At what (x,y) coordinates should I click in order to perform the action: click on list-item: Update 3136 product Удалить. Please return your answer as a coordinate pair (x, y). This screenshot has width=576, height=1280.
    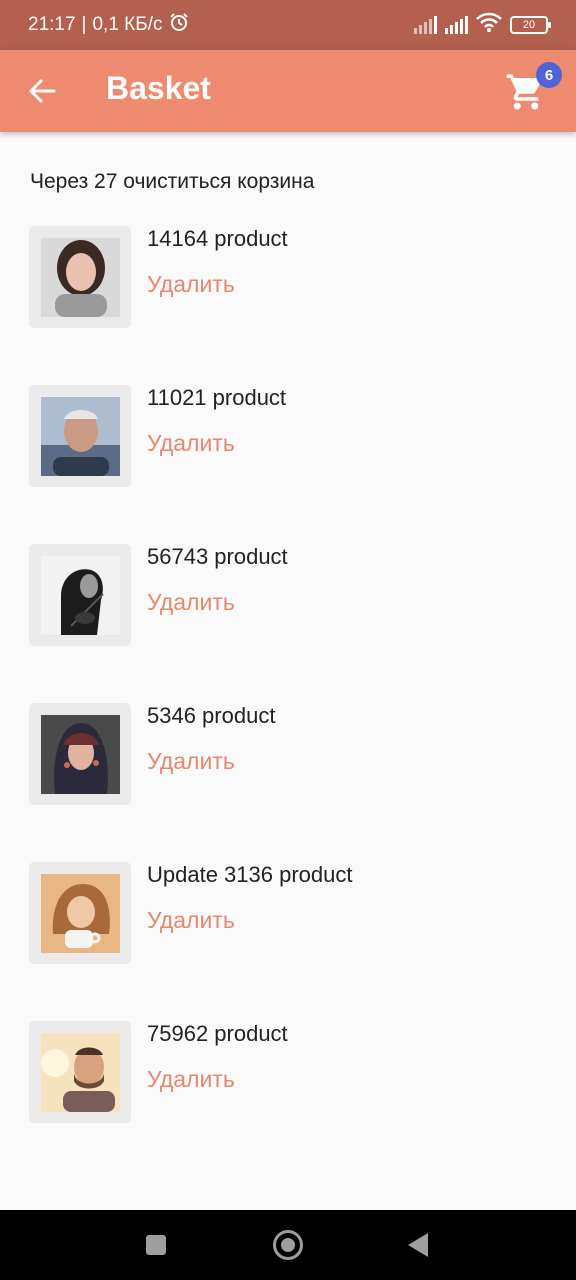
    Looking at the image, I should click on (288, 939).